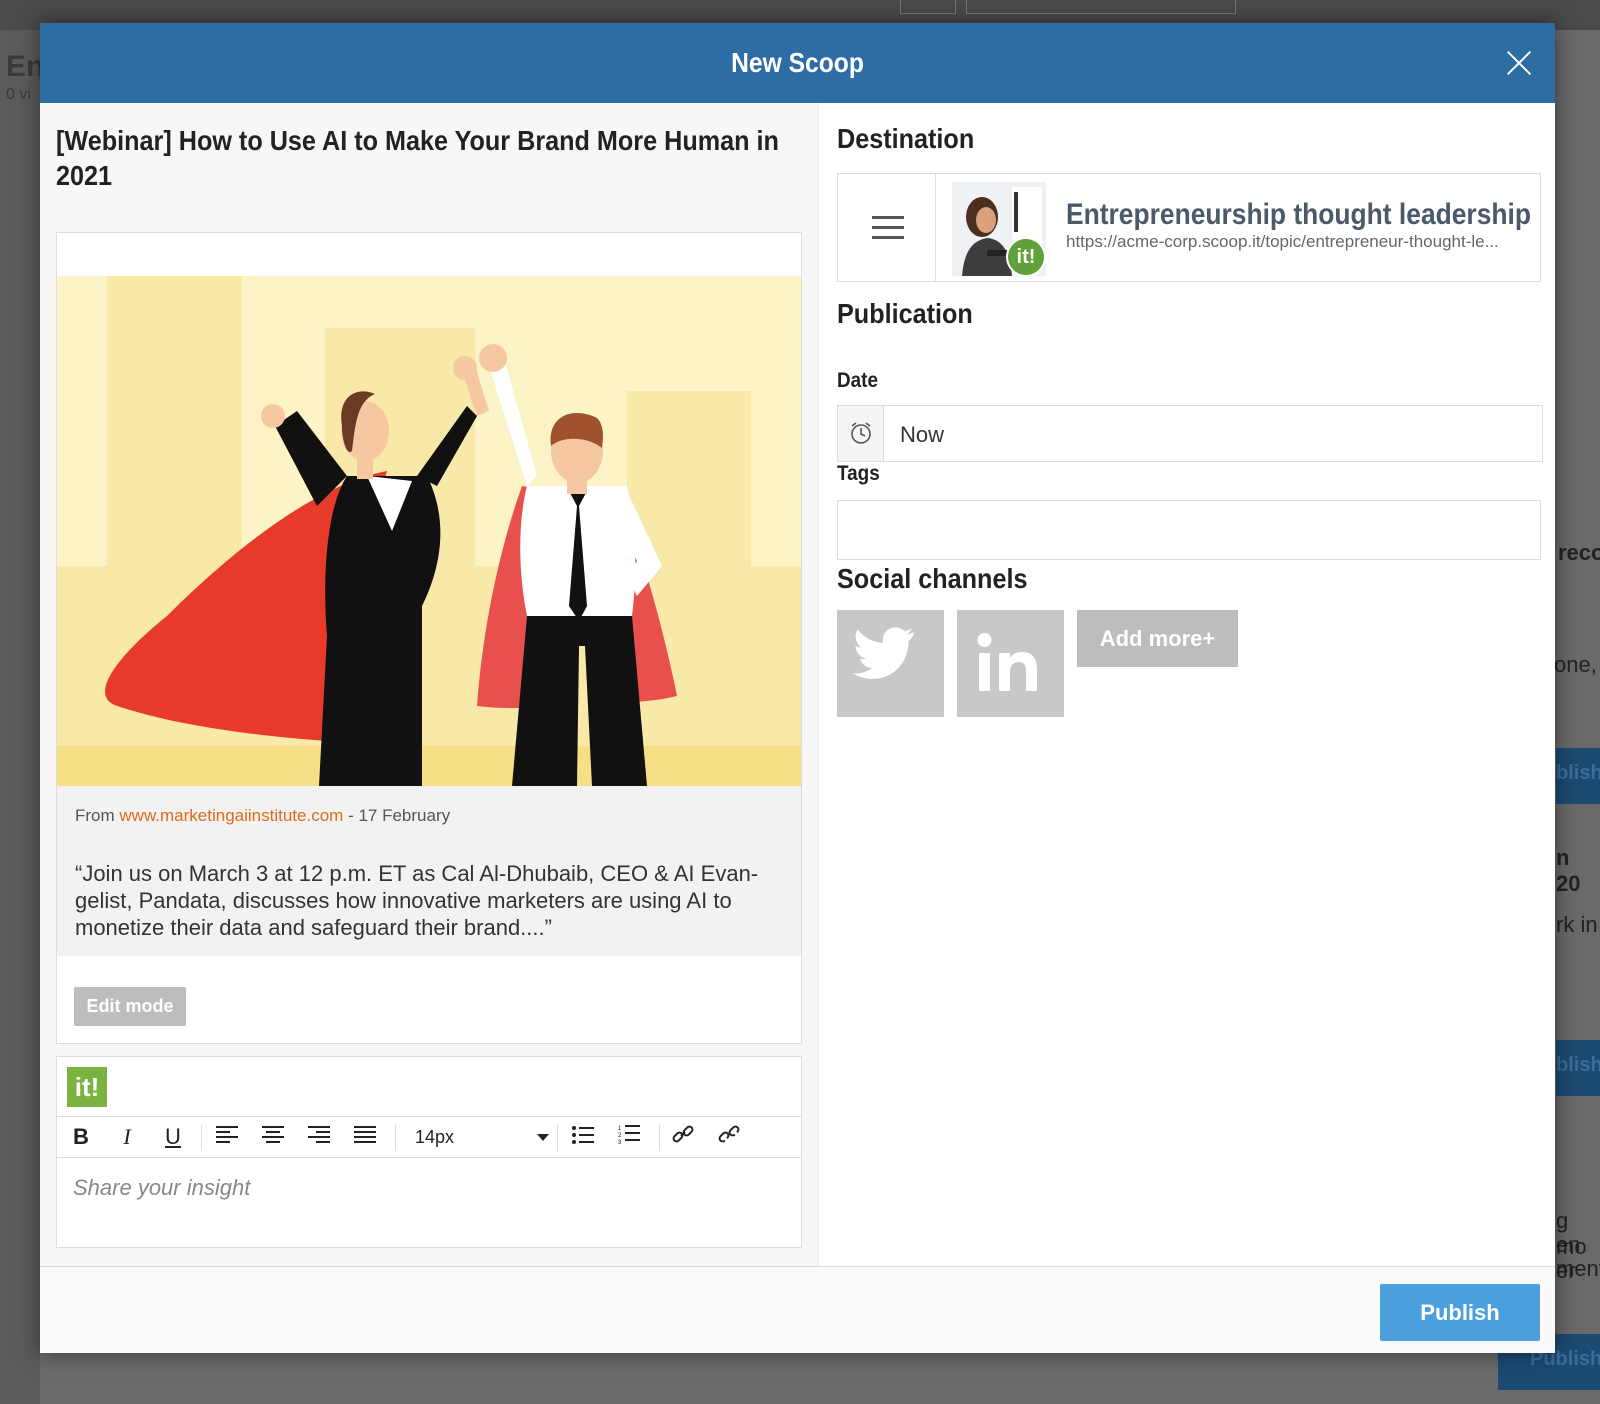 The width and height of the screenshot is (1600, 1404). I want to click on linkedin-icon, so click(1010, 663).